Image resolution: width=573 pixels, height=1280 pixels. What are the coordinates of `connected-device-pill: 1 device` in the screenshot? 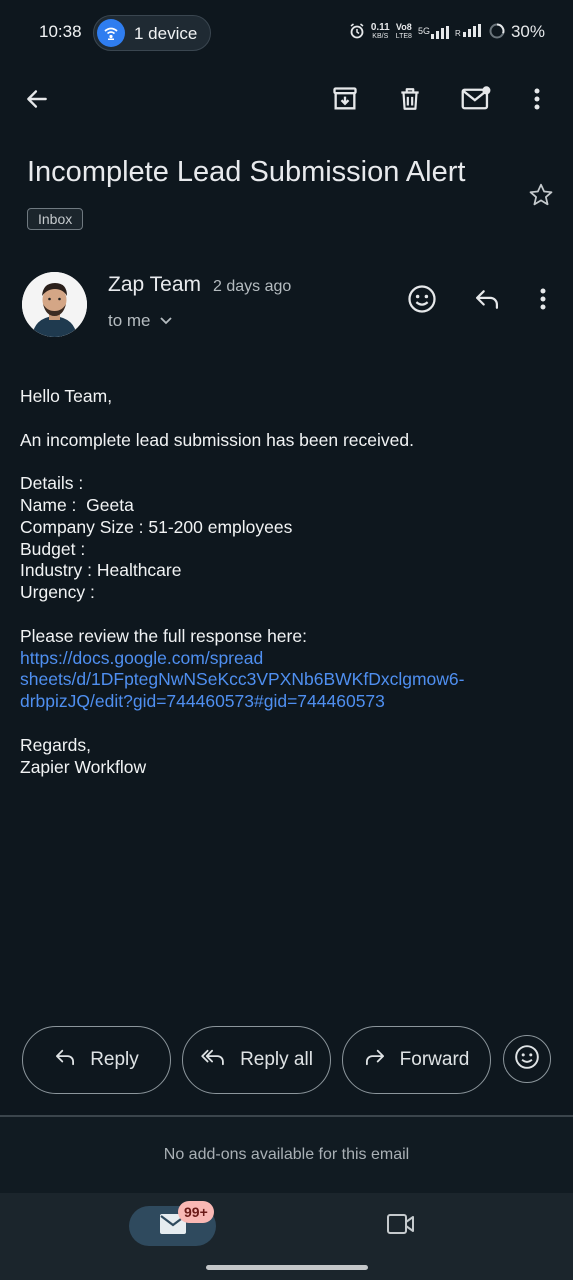 It's located at (152, 33).